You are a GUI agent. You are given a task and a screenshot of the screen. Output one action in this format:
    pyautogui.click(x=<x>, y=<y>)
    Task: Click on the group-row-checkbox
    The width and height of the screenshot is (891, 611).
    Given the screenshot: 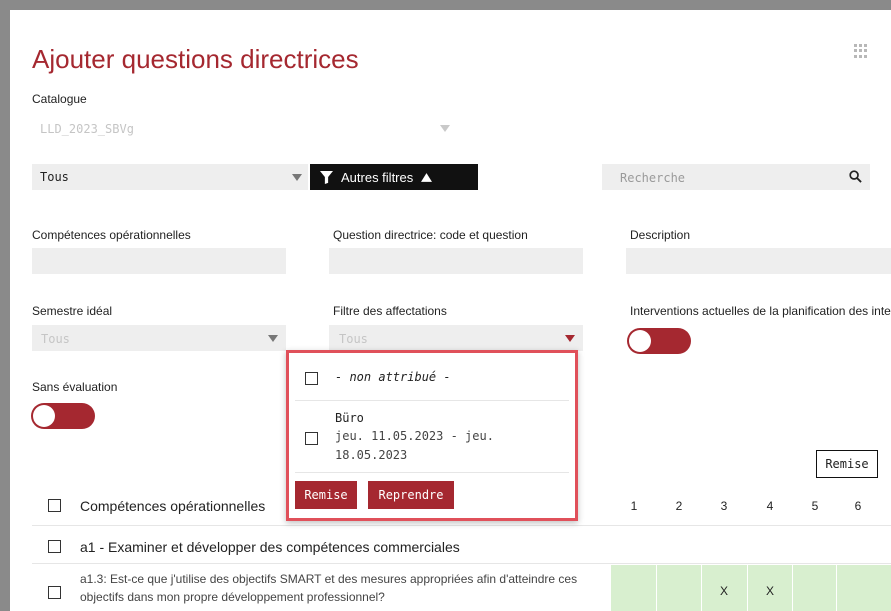 What is the action you would take?
    pyautogui.click(x=54, y=546)
    